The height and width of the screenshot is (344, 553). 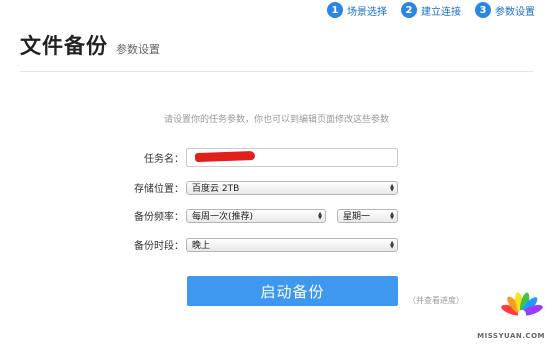 What do you see at coordinates (367, 12) in the screenshot?
I see `step-label: 场景选择` at bounding box center [367, 12].